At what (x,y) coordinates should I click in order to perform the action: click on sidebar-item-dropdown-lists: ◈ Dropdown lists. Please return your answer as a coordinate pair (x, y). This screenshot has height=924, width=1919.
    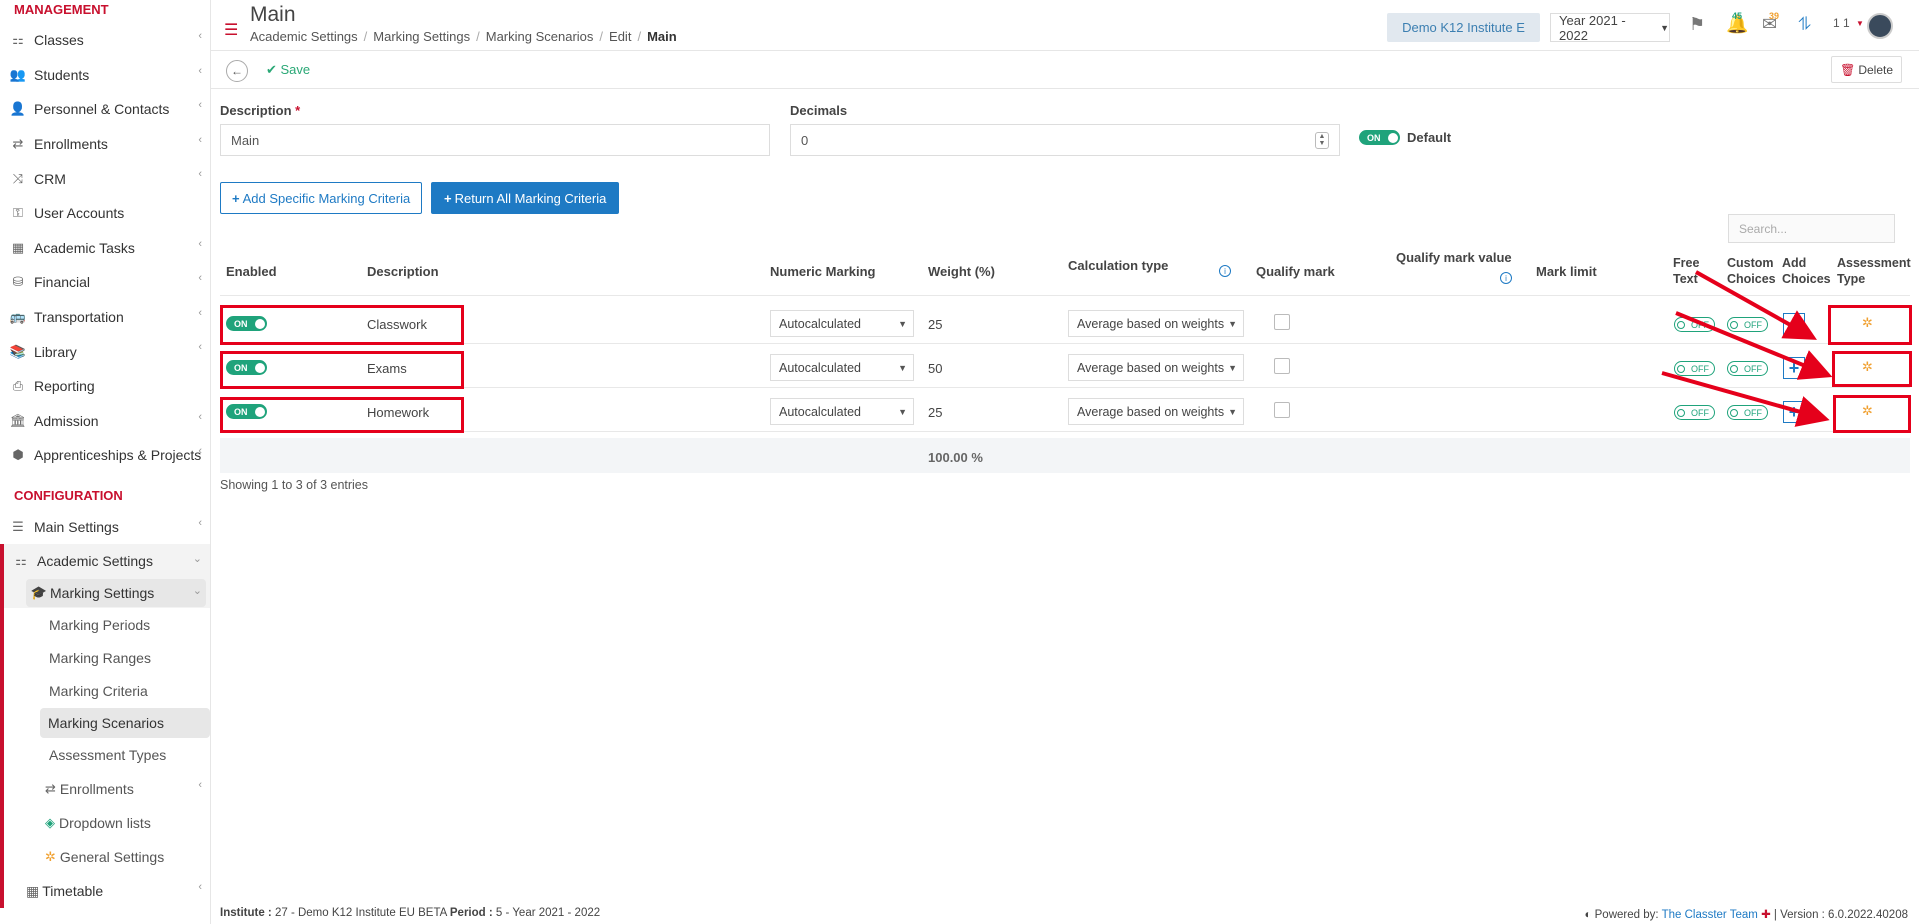
    Looking at the image, I should click on (105, 823).